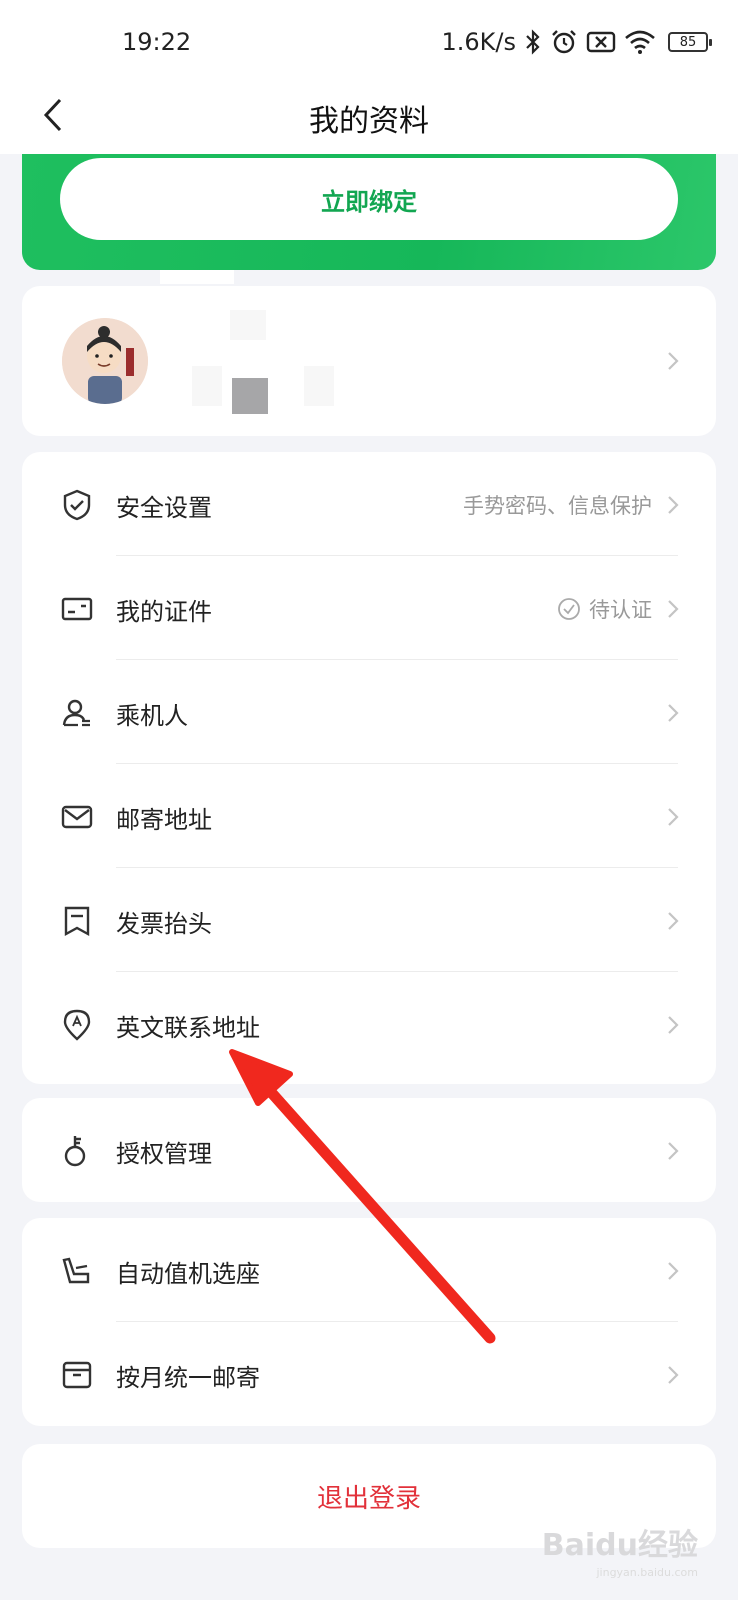 The height and width of the screenshot is (1600, 738). I want to click on service-group: 自动值机选座 按月统一邮寄, so click(369, 1322).